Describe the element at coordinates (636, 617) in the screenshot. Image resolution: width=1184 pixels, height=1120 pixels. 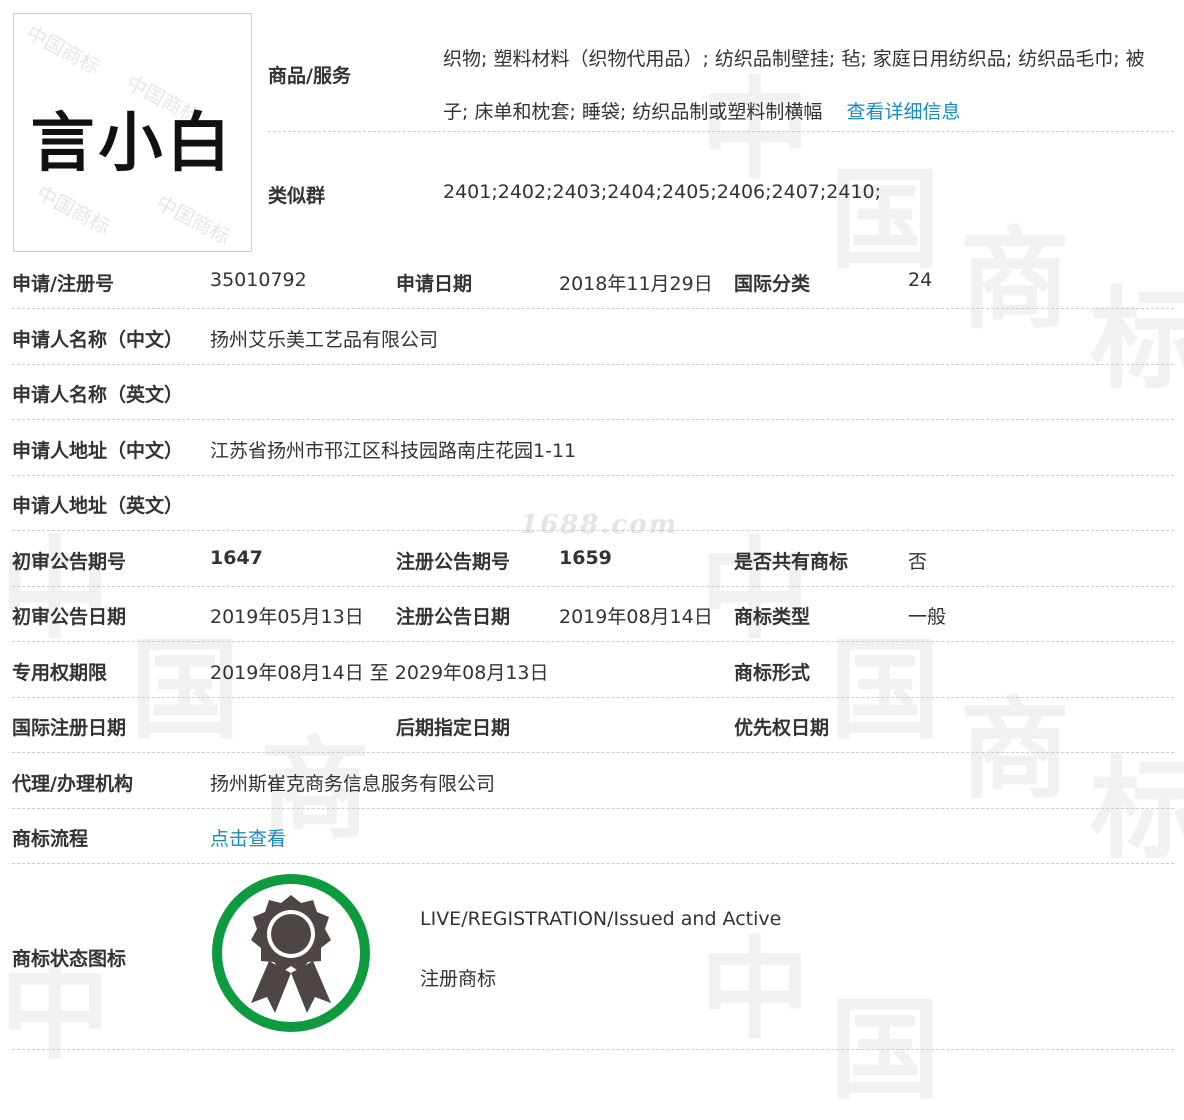
I see `reg-announce-date-value: 2019年08月14日` at that location.